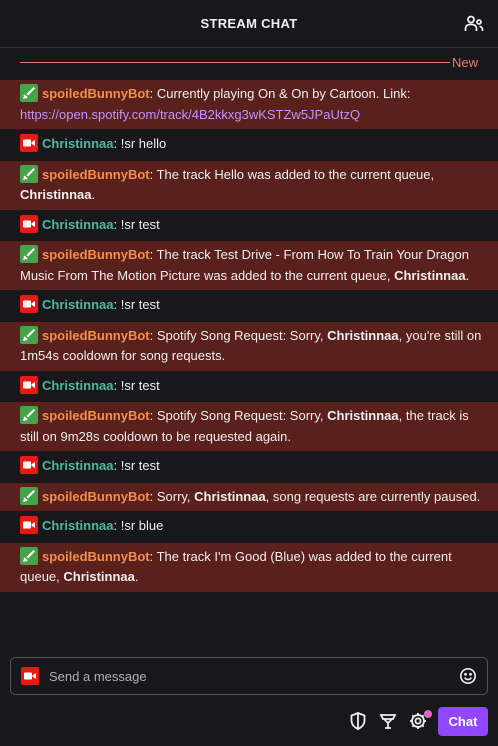  What do you see at coordinates (249, 527) in the screenshot?
I see `chat-message: Christinnaa: !sr blue` at bounding box center [249, 527].